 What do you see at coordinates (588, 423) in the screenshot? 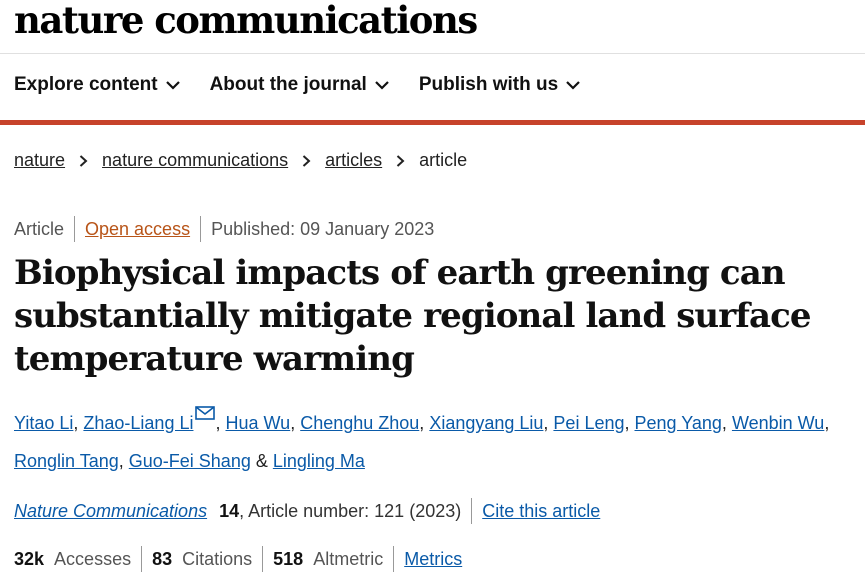
I see `author-link: Pei Leng` at bounding box center [588, 423].